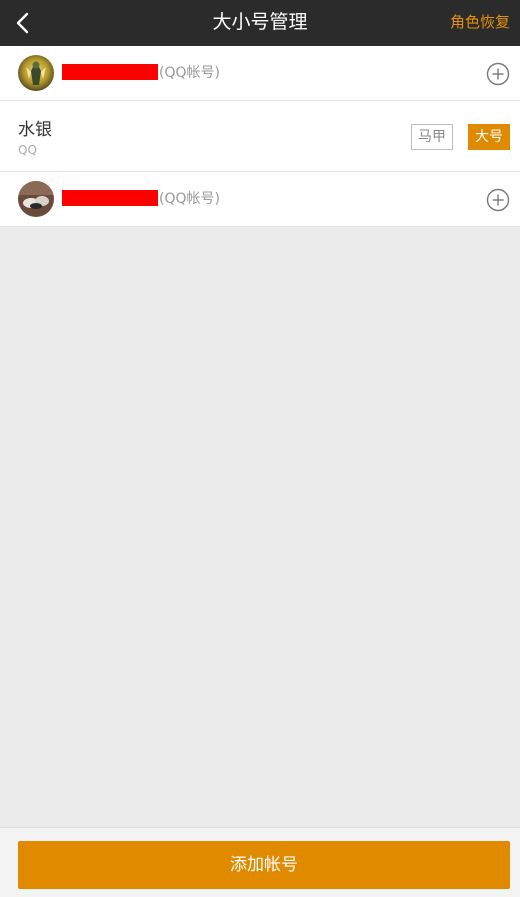  What do you see at coordinates (27, 150) in the screenshot?
I see `role-platform: QQ` at bounding box center [27, 150].